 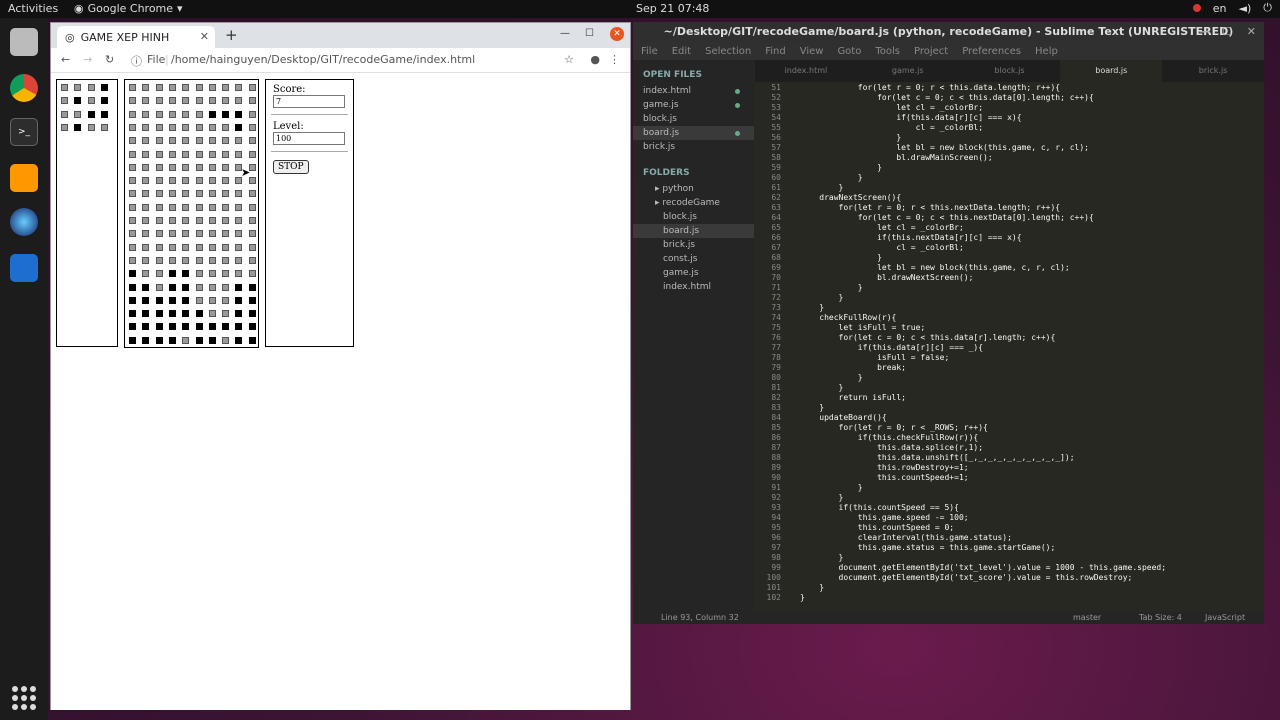 I want to click on menu-item: Project, so click(x=931, y=51).